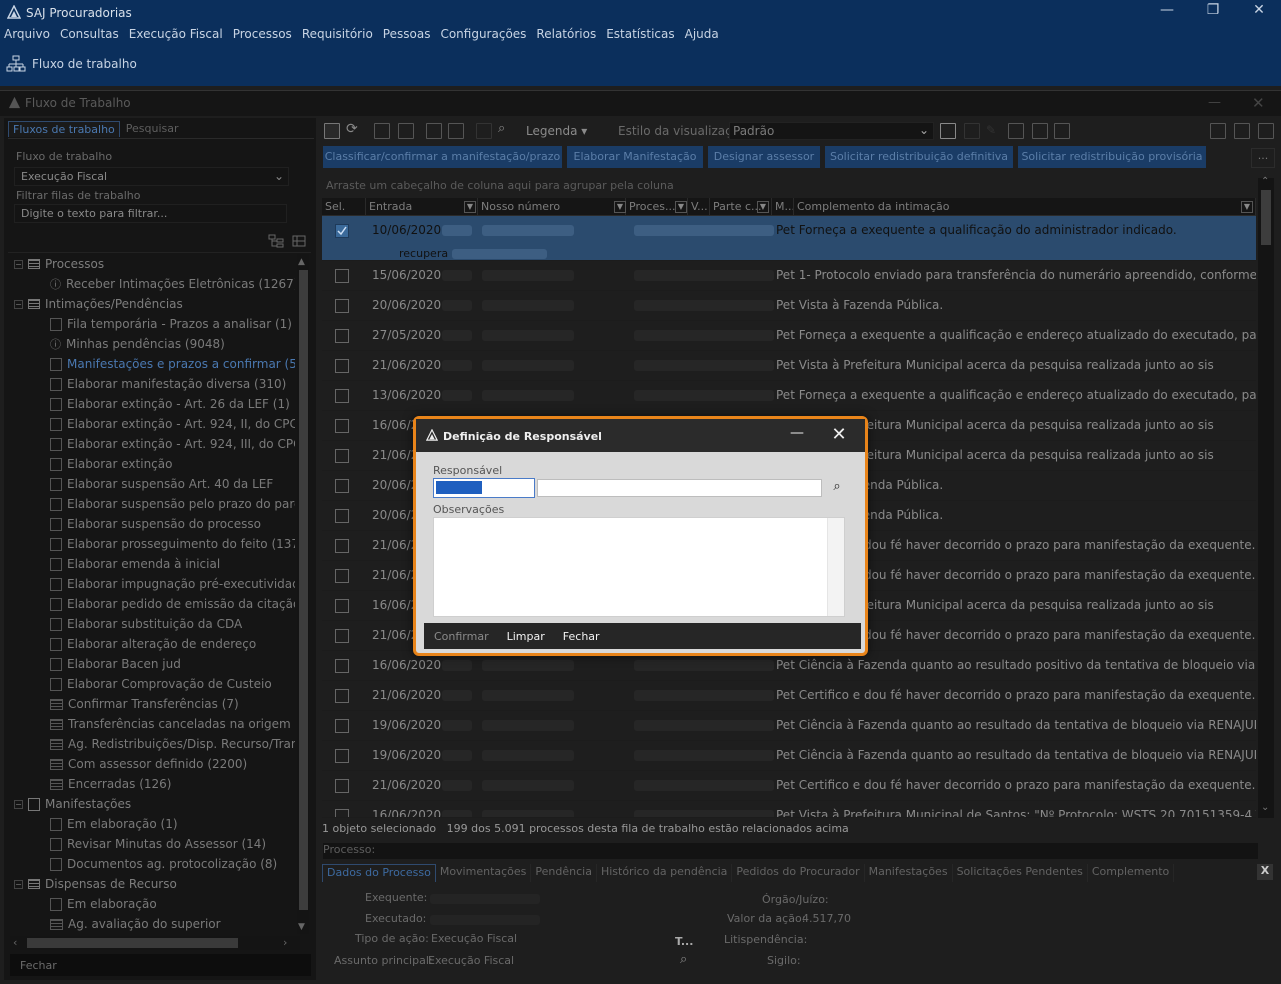 This screenshot has width=1281, height=984. I want to click on tree-node: Ag. avaliação do superior, so click(135, 924).